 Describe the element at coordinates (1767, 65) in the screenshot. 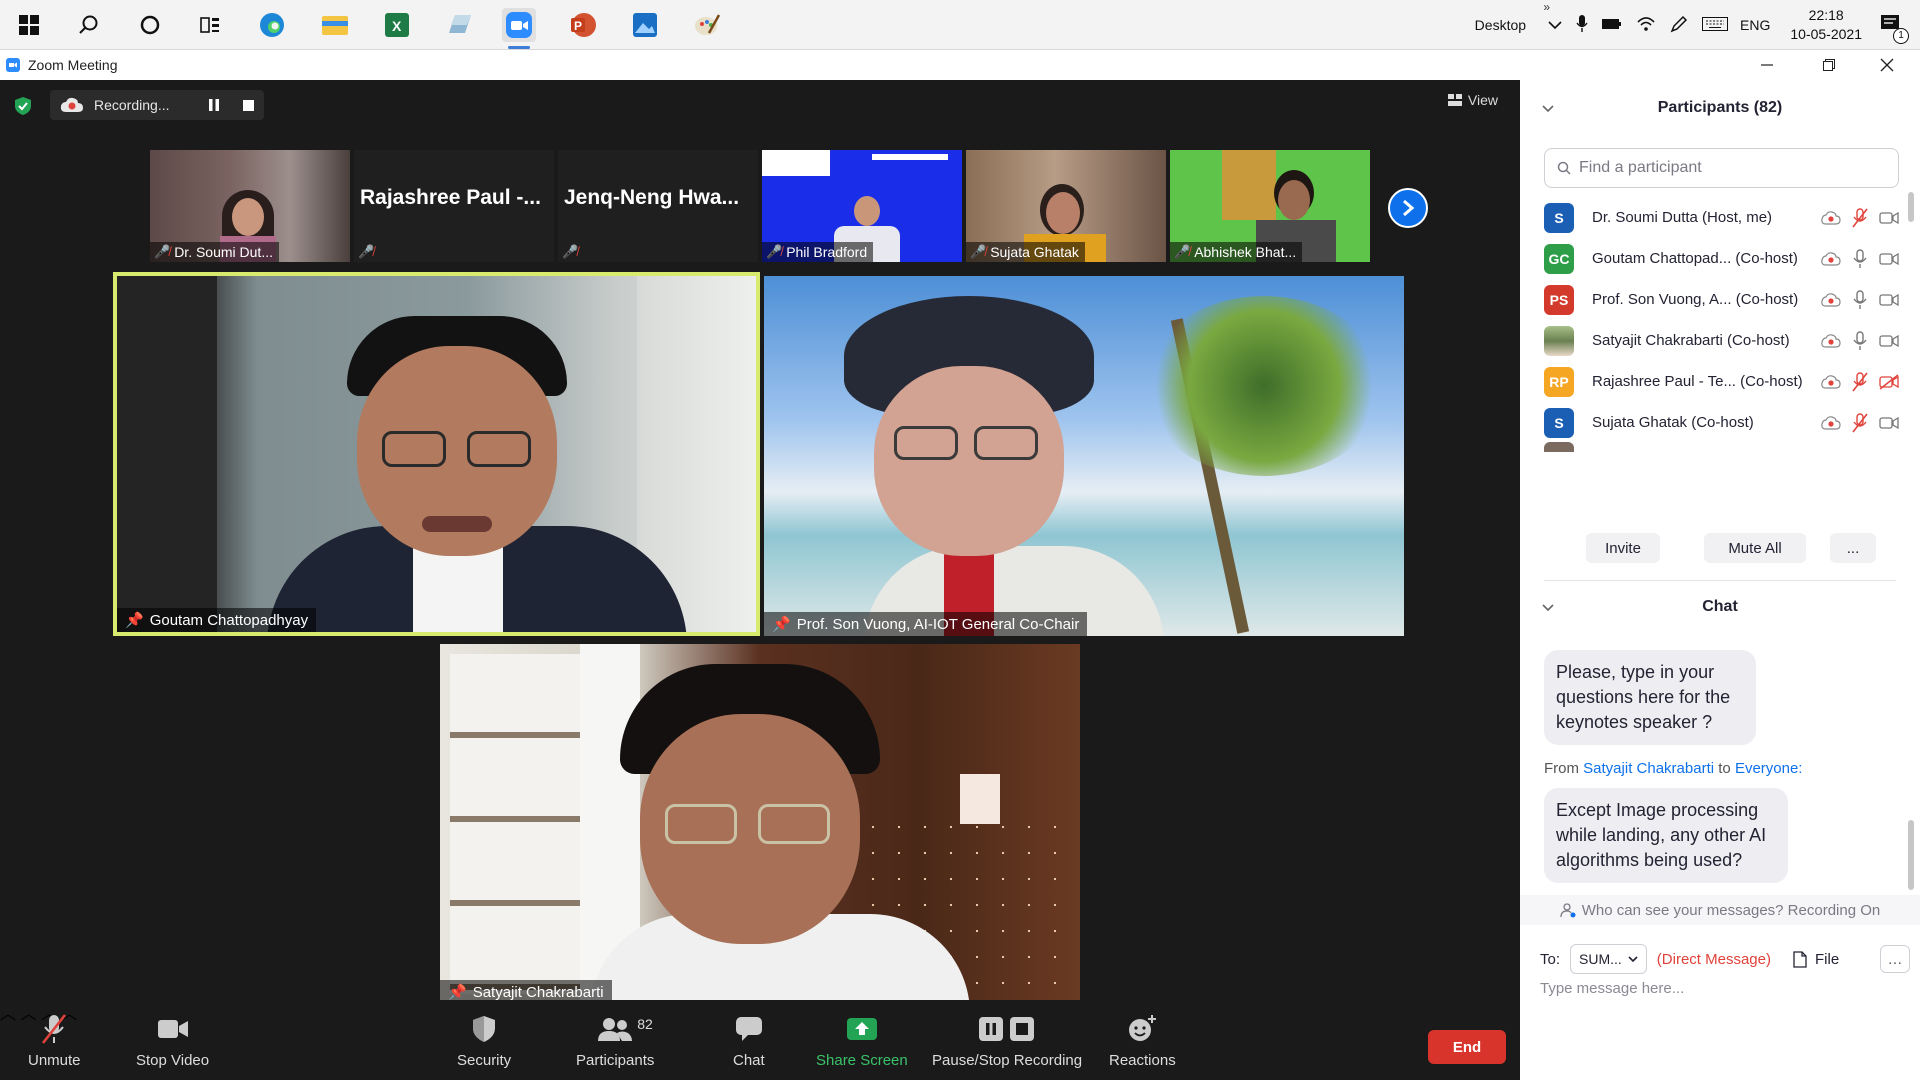

I see `minimize-button` at that location.